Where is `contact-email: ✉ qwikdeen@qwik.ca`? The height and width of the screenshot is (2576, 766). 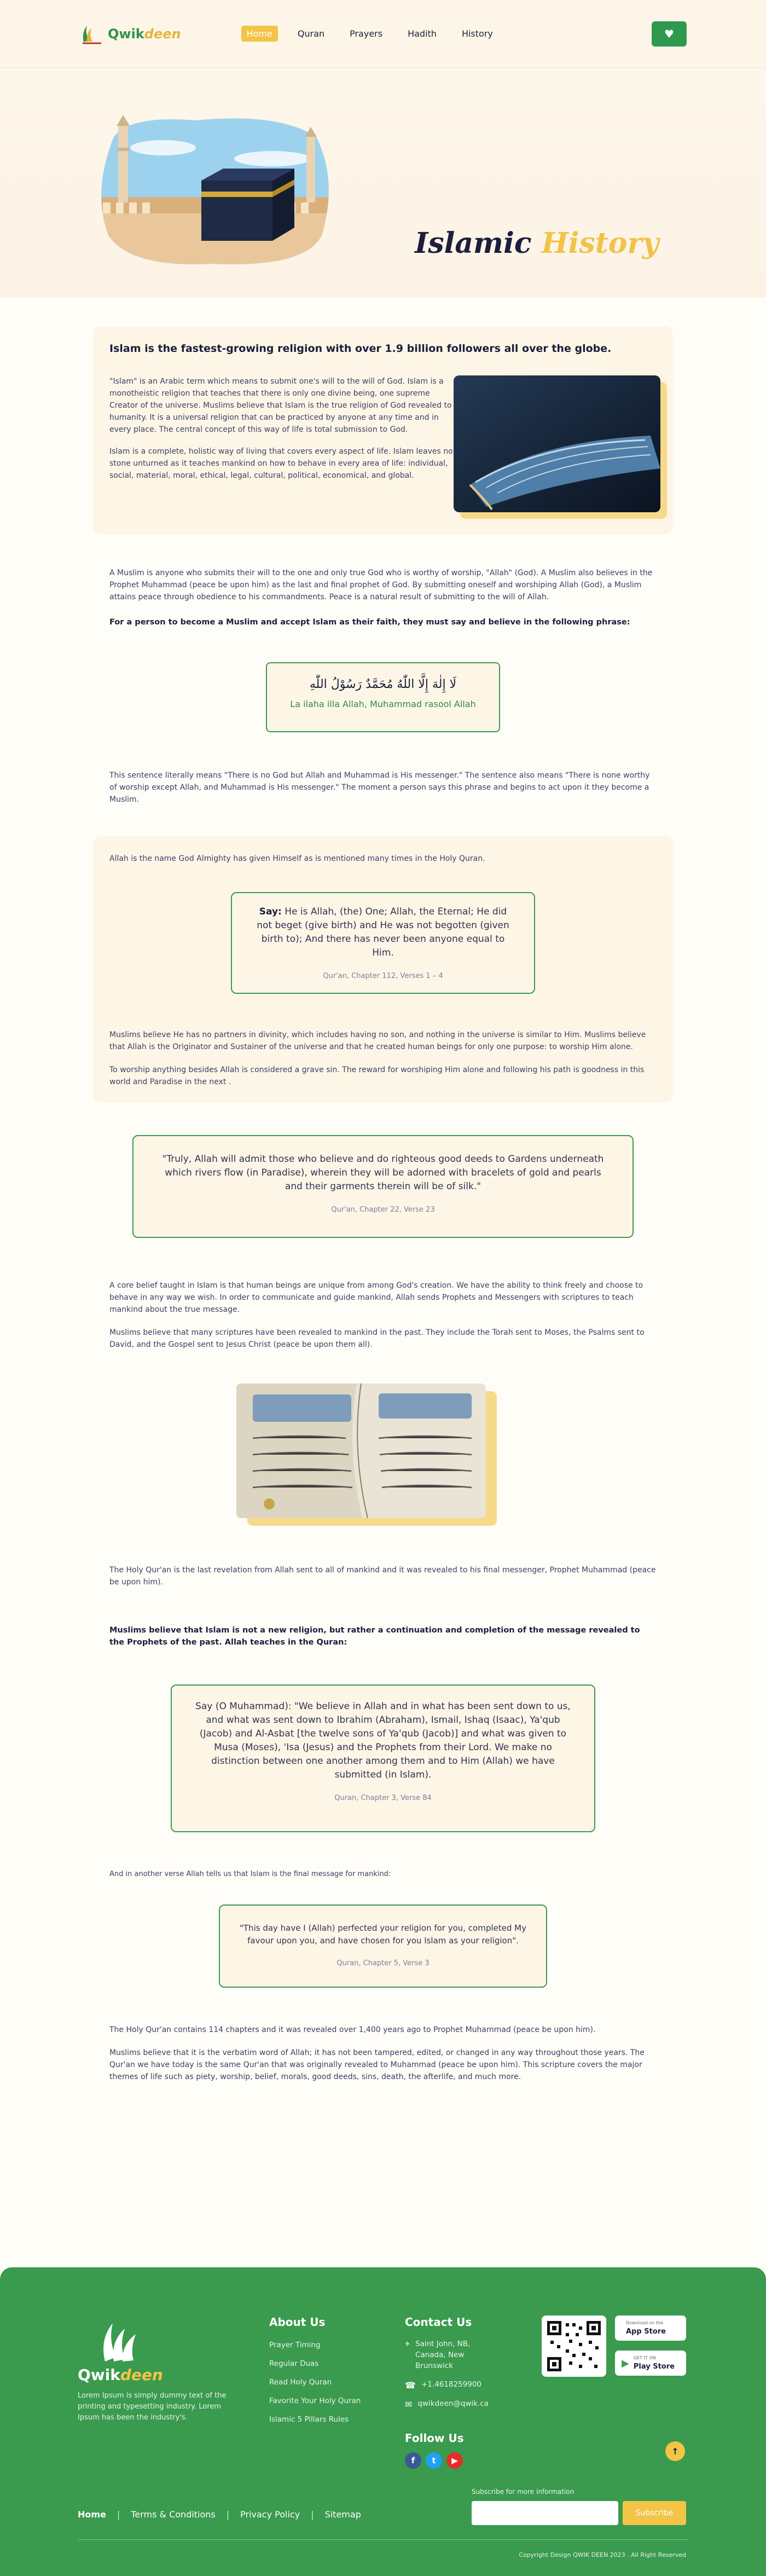
contact-email: ✉ qwikdeen@qwik.ca is located at coordinates (468, 2404).